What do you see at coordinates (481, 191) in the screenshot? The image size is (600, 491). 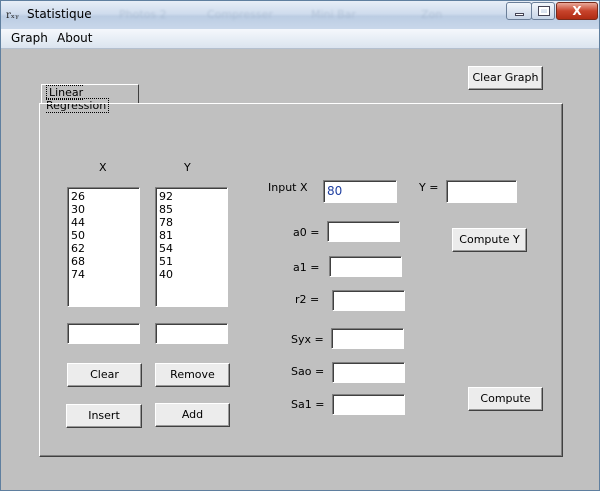 I see `y-result-field` at bounding box center [481, 191].